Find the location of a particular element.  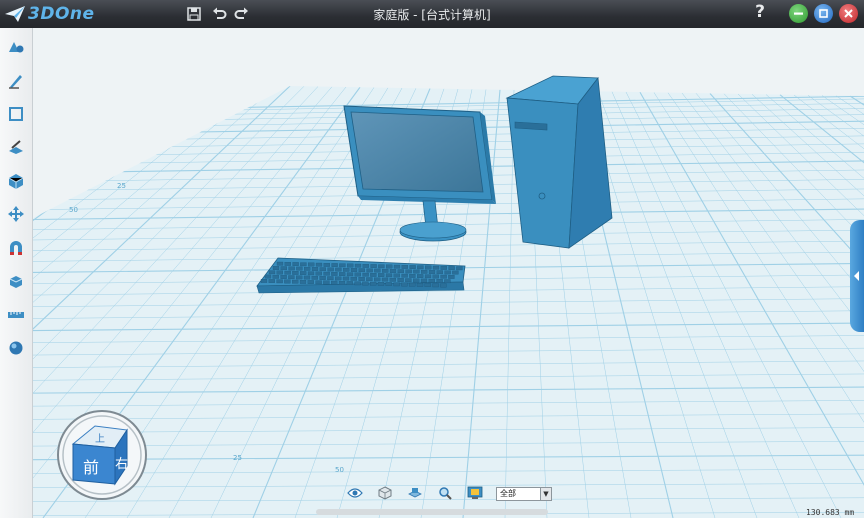

bottom-toolbar is located at coordinates (420, 493).